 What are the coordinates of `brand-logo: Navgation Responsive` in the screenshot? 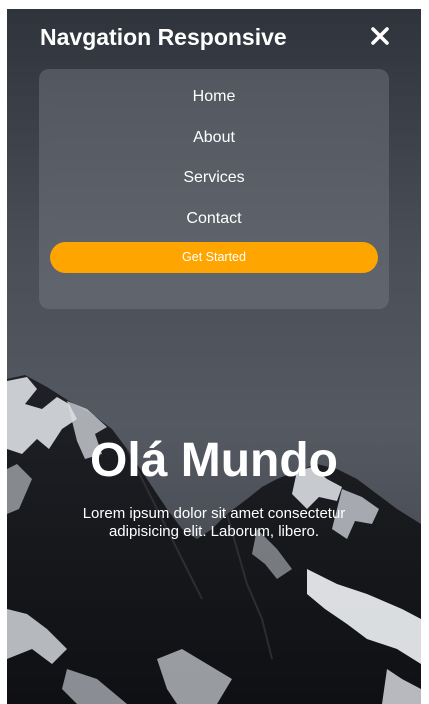 It's located at (163, 37).